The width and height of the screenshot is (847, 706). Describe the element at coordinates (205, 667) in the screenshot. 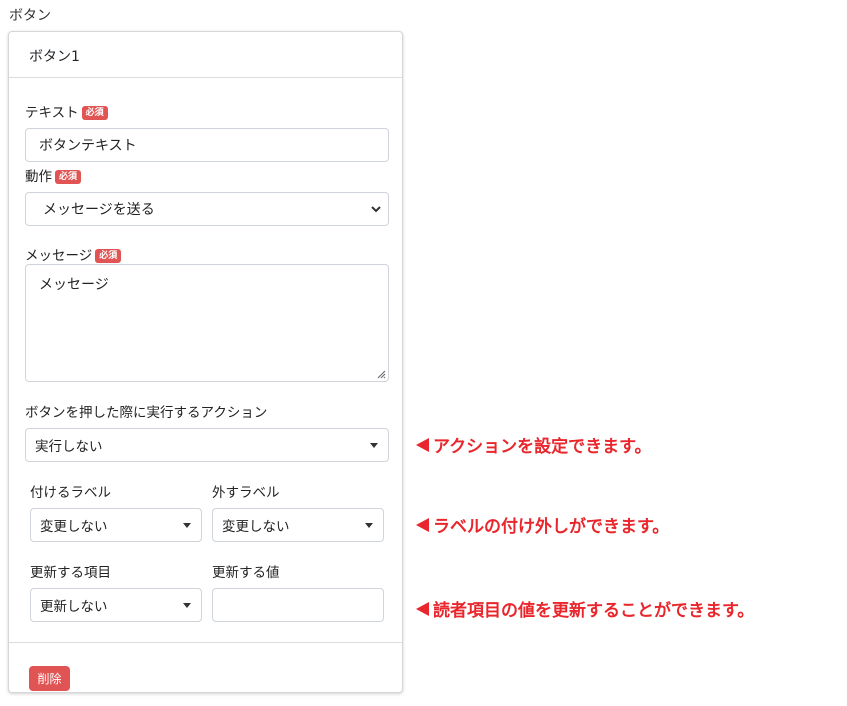

I see `card-footer: 削除` at that location.